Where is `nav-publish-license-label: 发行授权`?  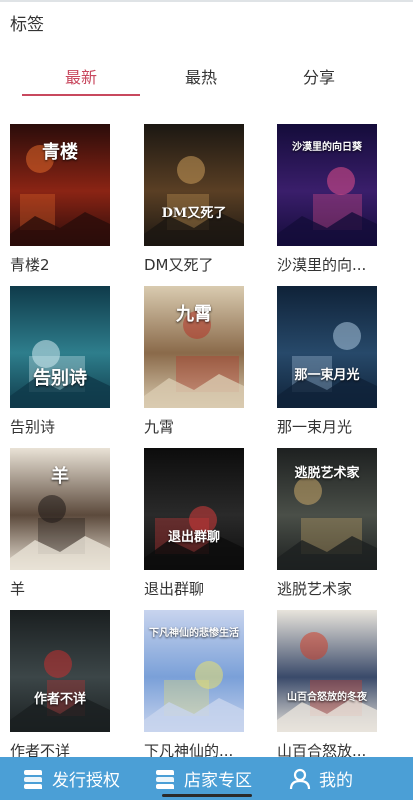 nav-publish-license-label: 发行授权 is located at coordinates (86, 781).